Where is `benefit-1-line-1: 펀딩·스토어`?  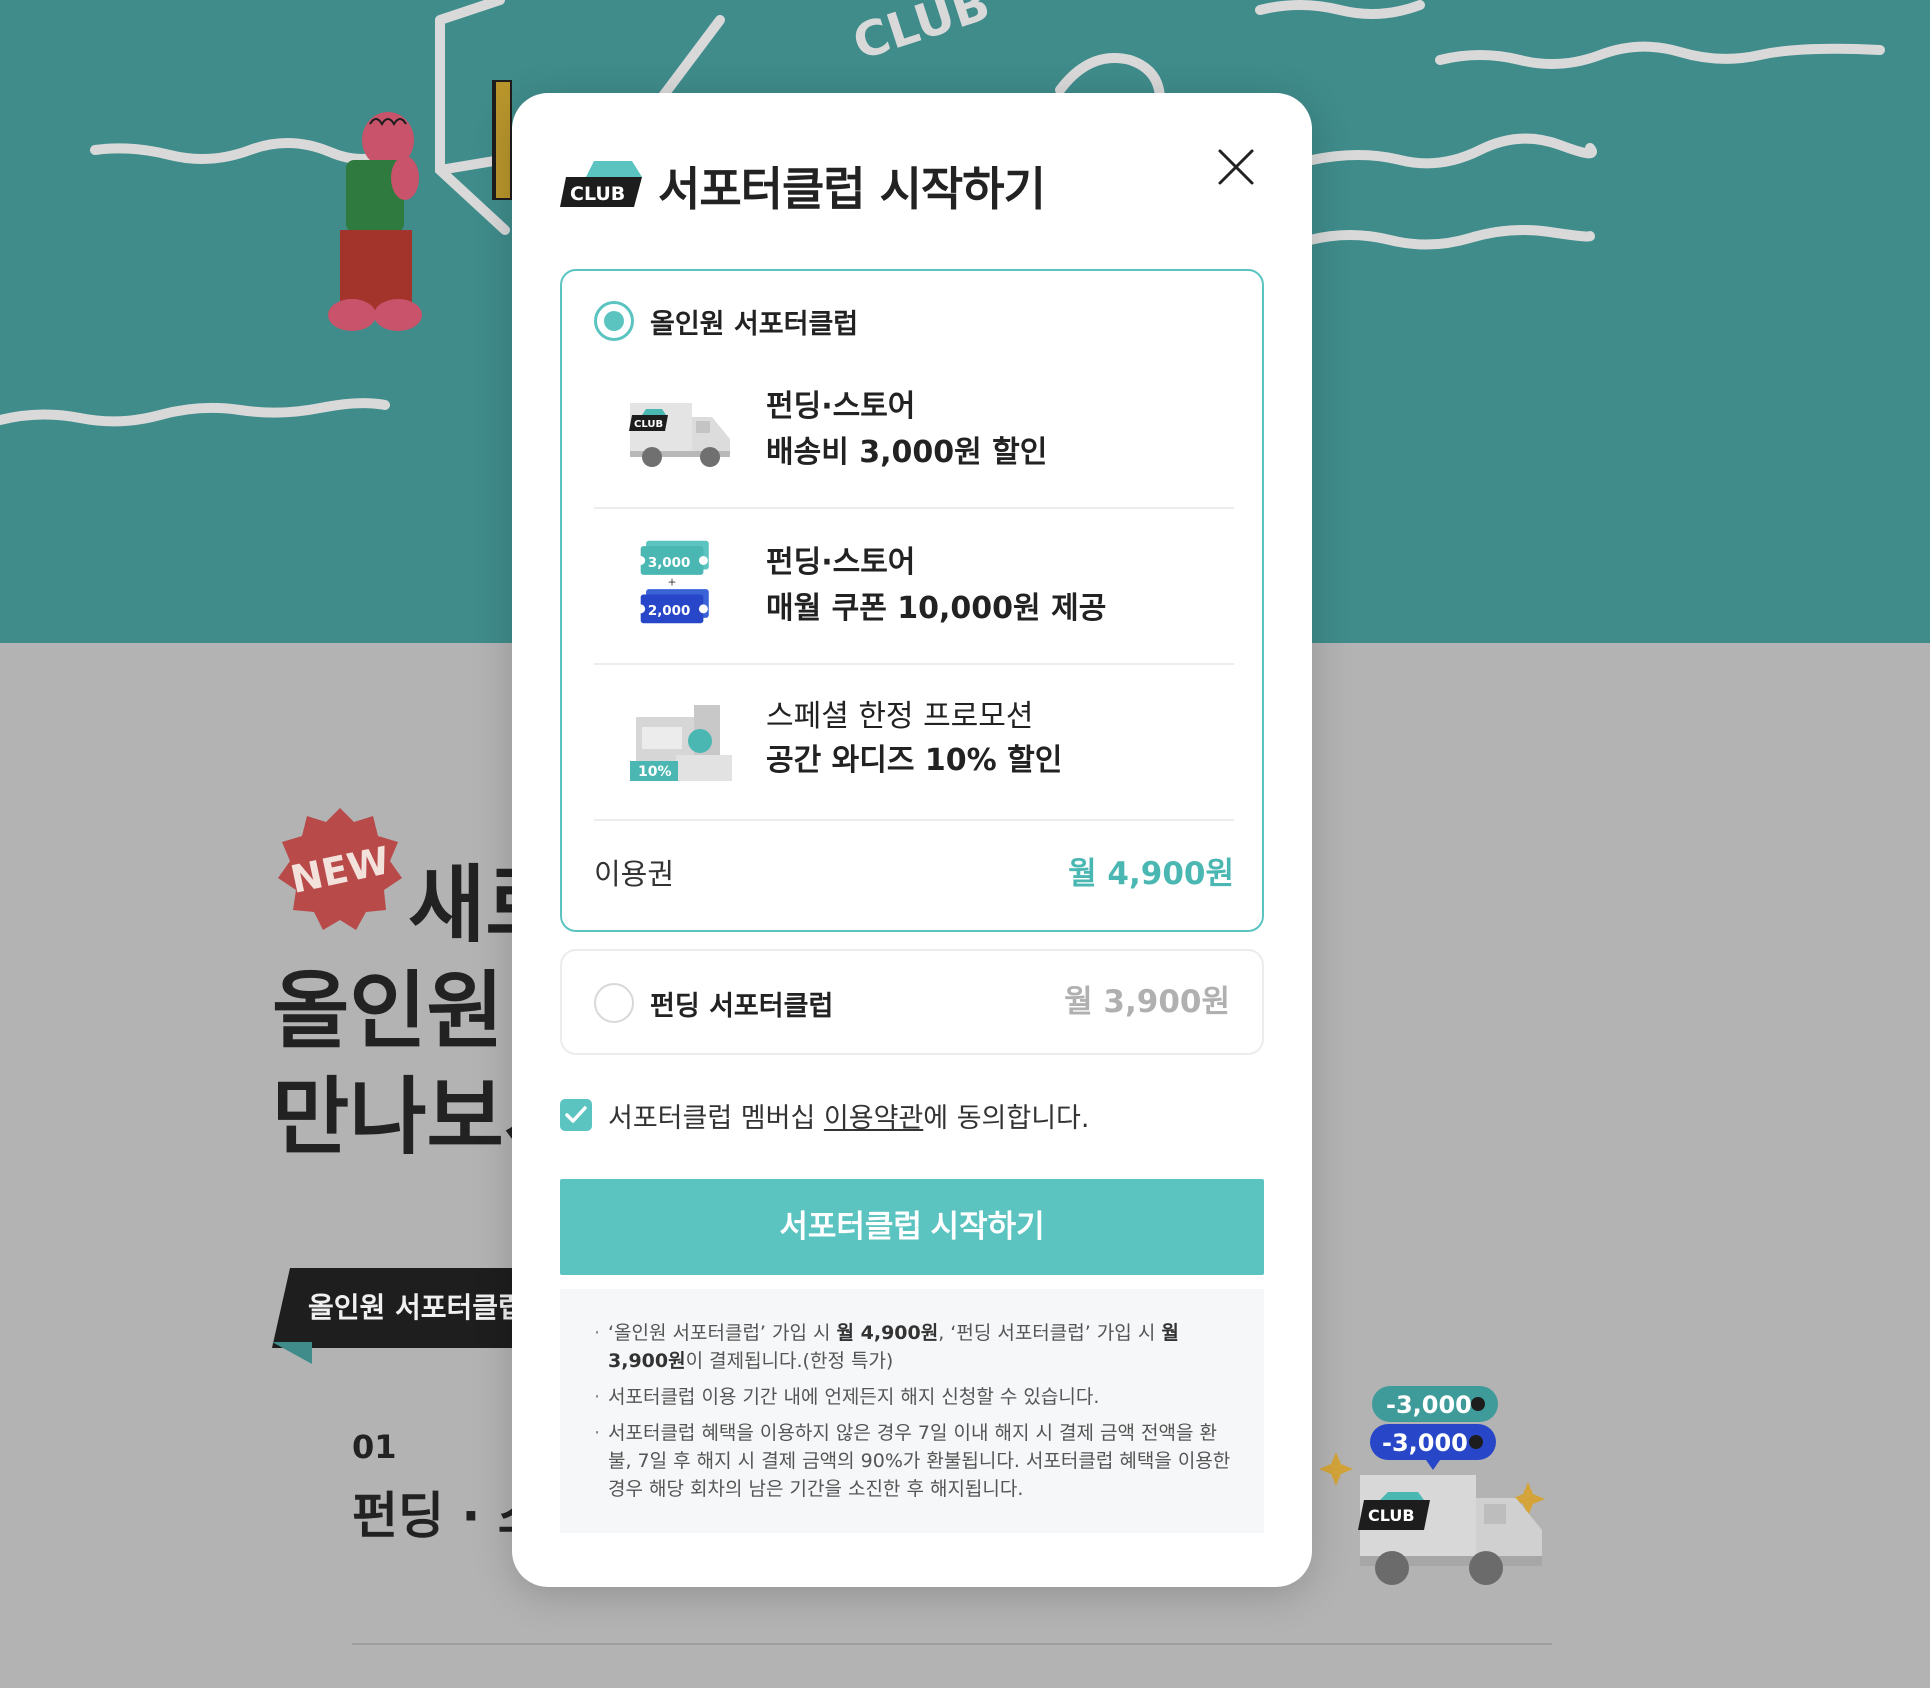 benefit-1-line-1: 펀딩·스토어 is located at coordinates (841, 406).